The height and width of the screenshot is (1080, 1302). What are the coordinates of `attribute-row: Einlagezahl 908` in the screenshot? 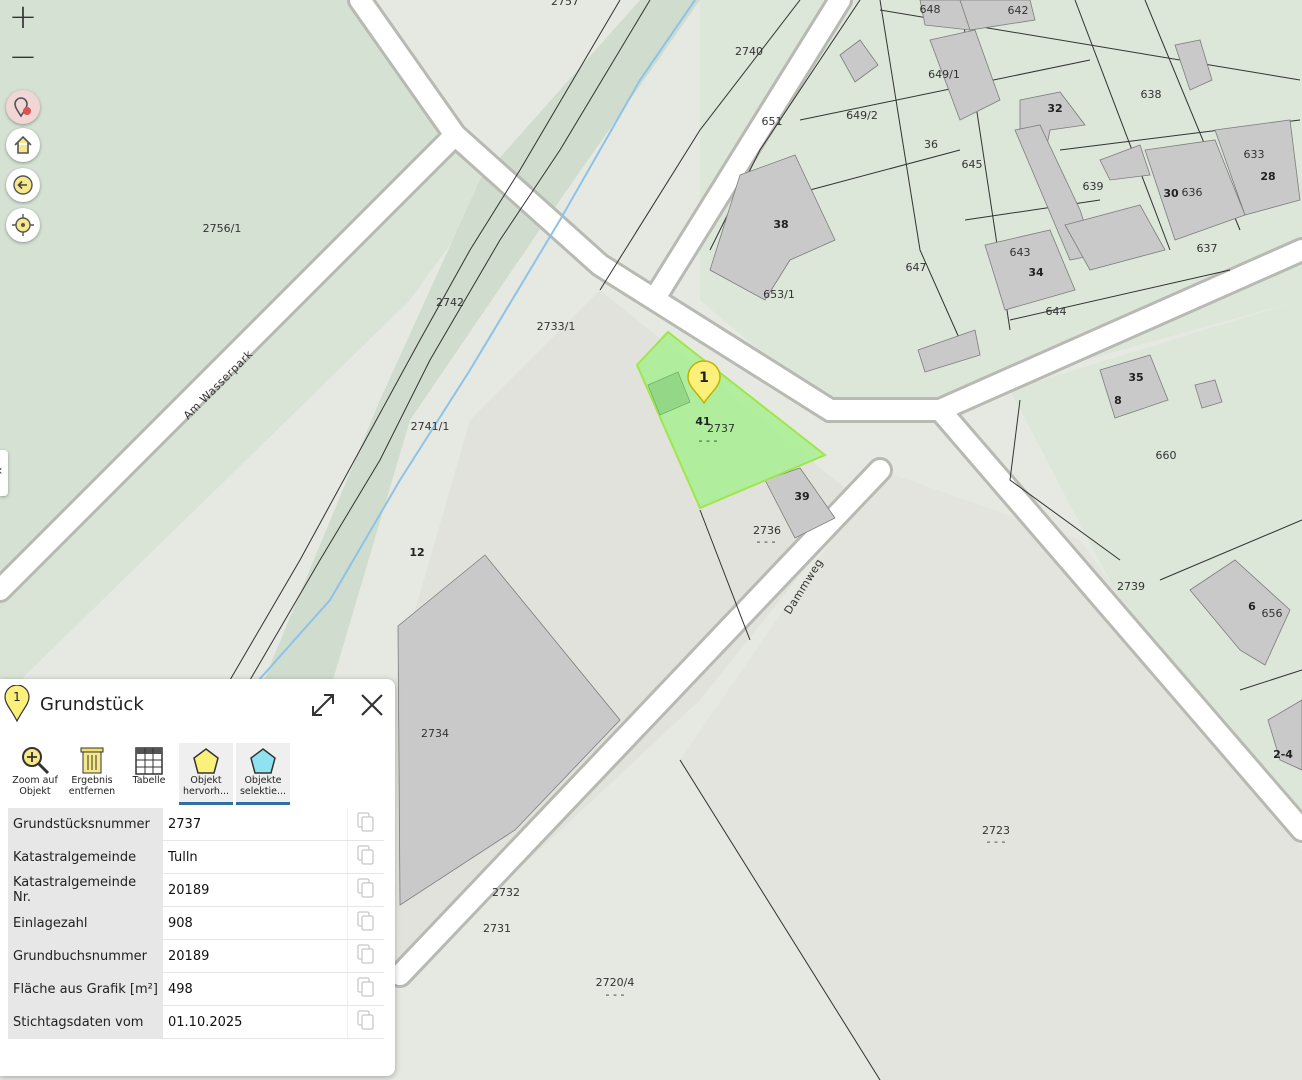 It's located at (196, 923).